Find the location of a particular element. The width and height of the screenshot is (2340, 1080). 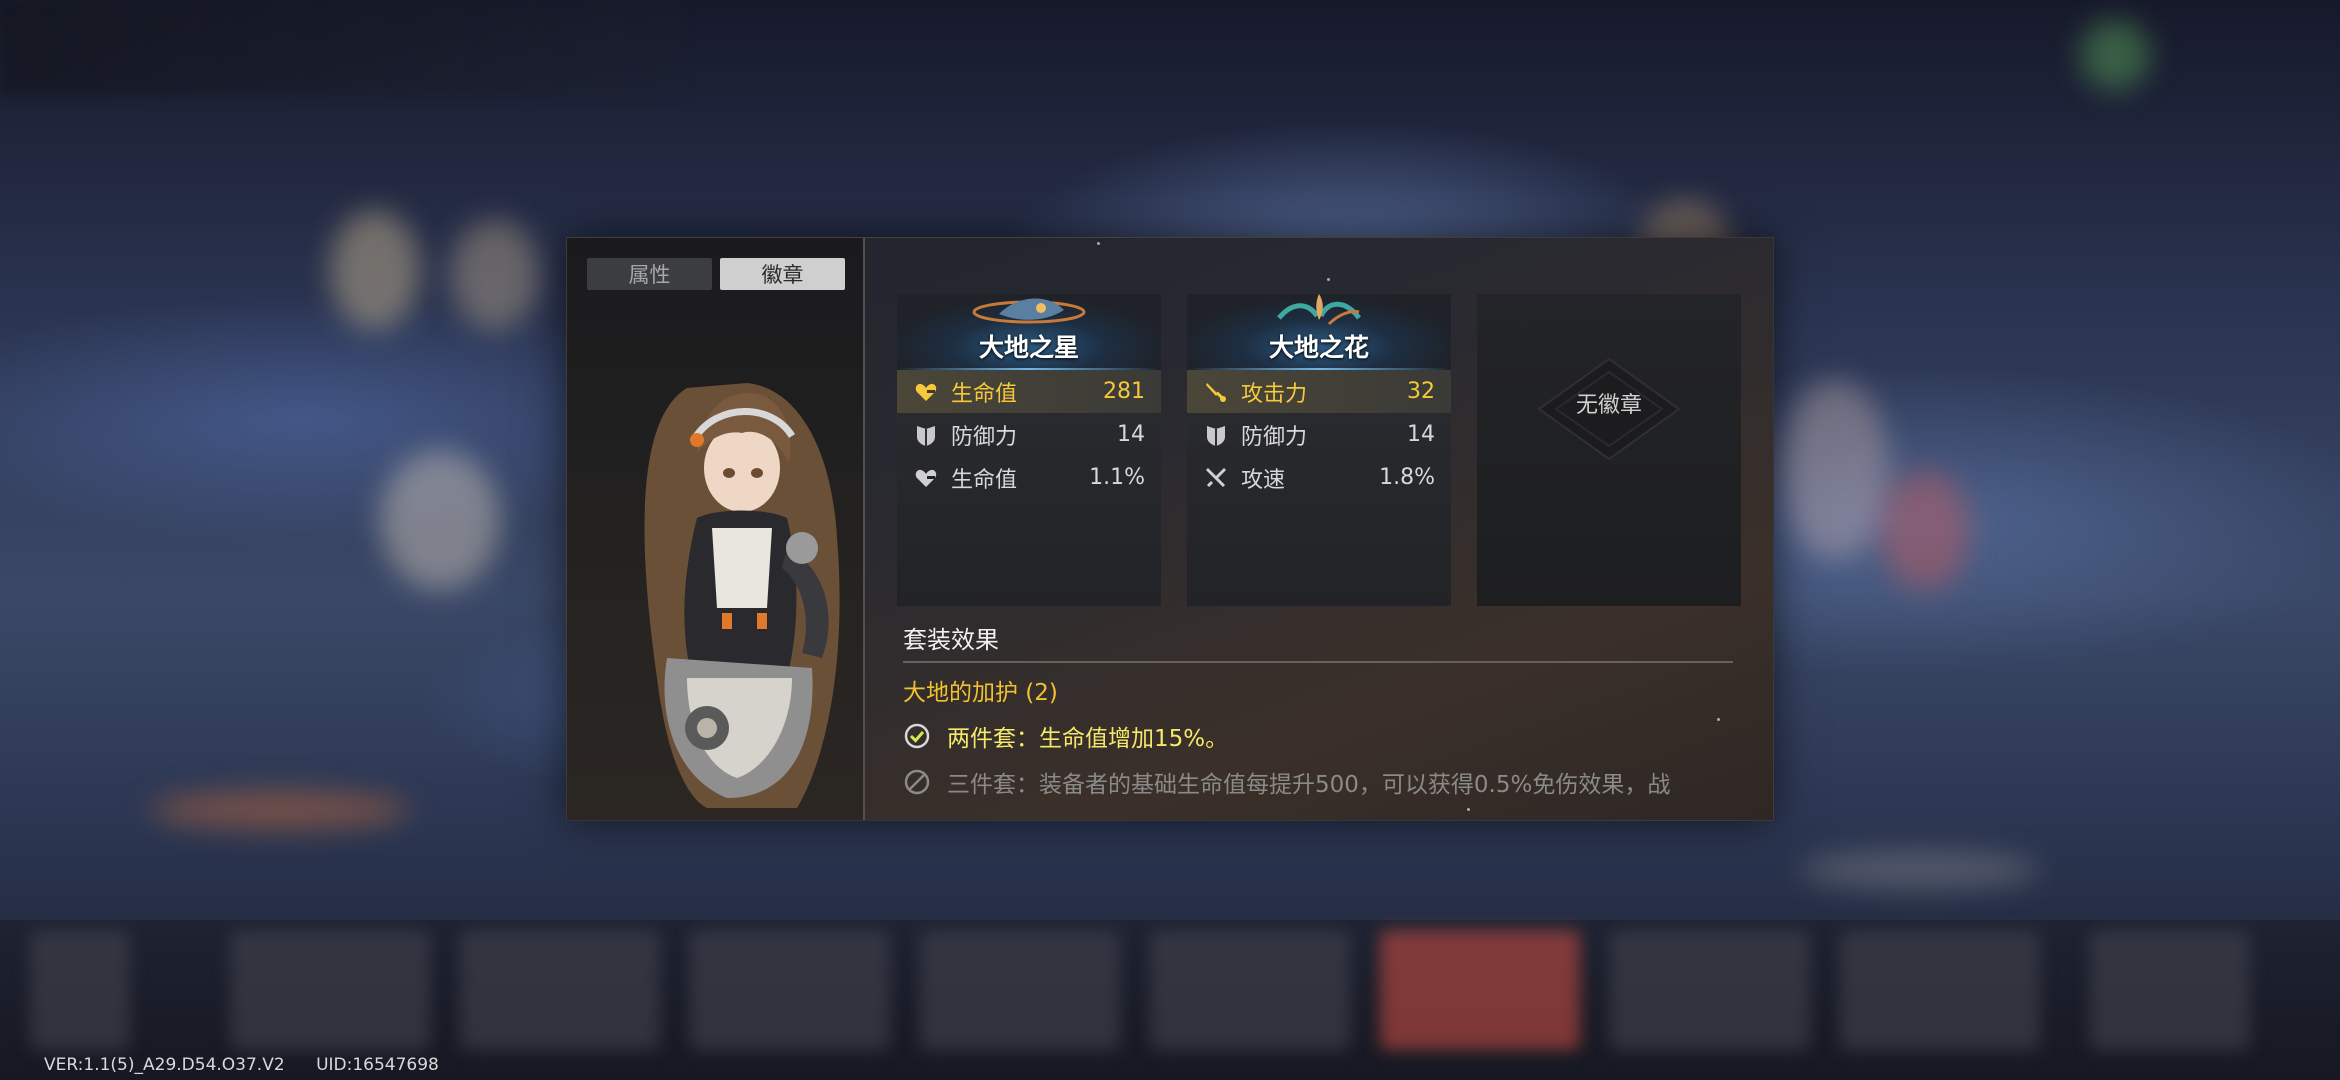

stat-value: 281 is located at coordinates (1124, 391).